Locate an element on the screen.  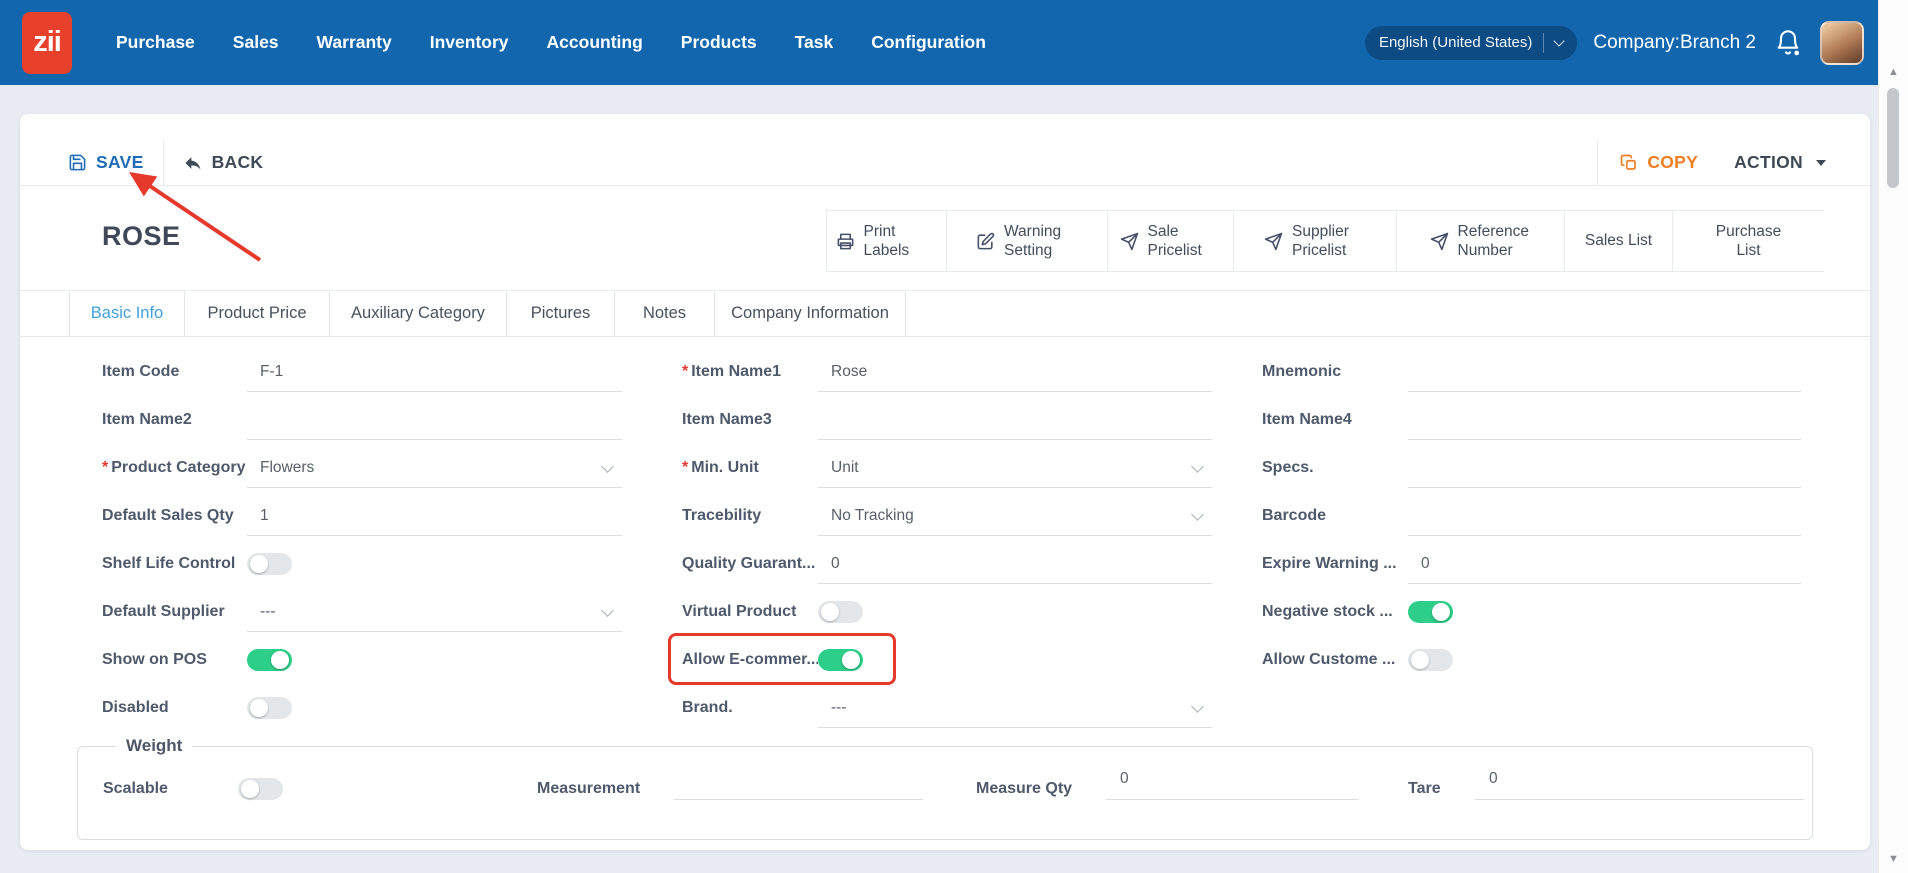
item-code-input: F-1 is located at coordinates (434, 372).